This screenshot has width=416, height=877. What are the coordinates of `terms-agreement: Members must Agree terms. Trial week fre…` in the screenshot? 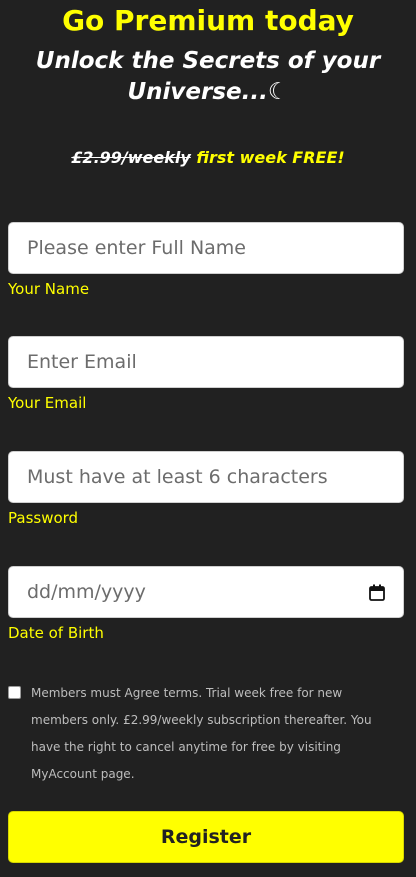 It's located at (204, 734).